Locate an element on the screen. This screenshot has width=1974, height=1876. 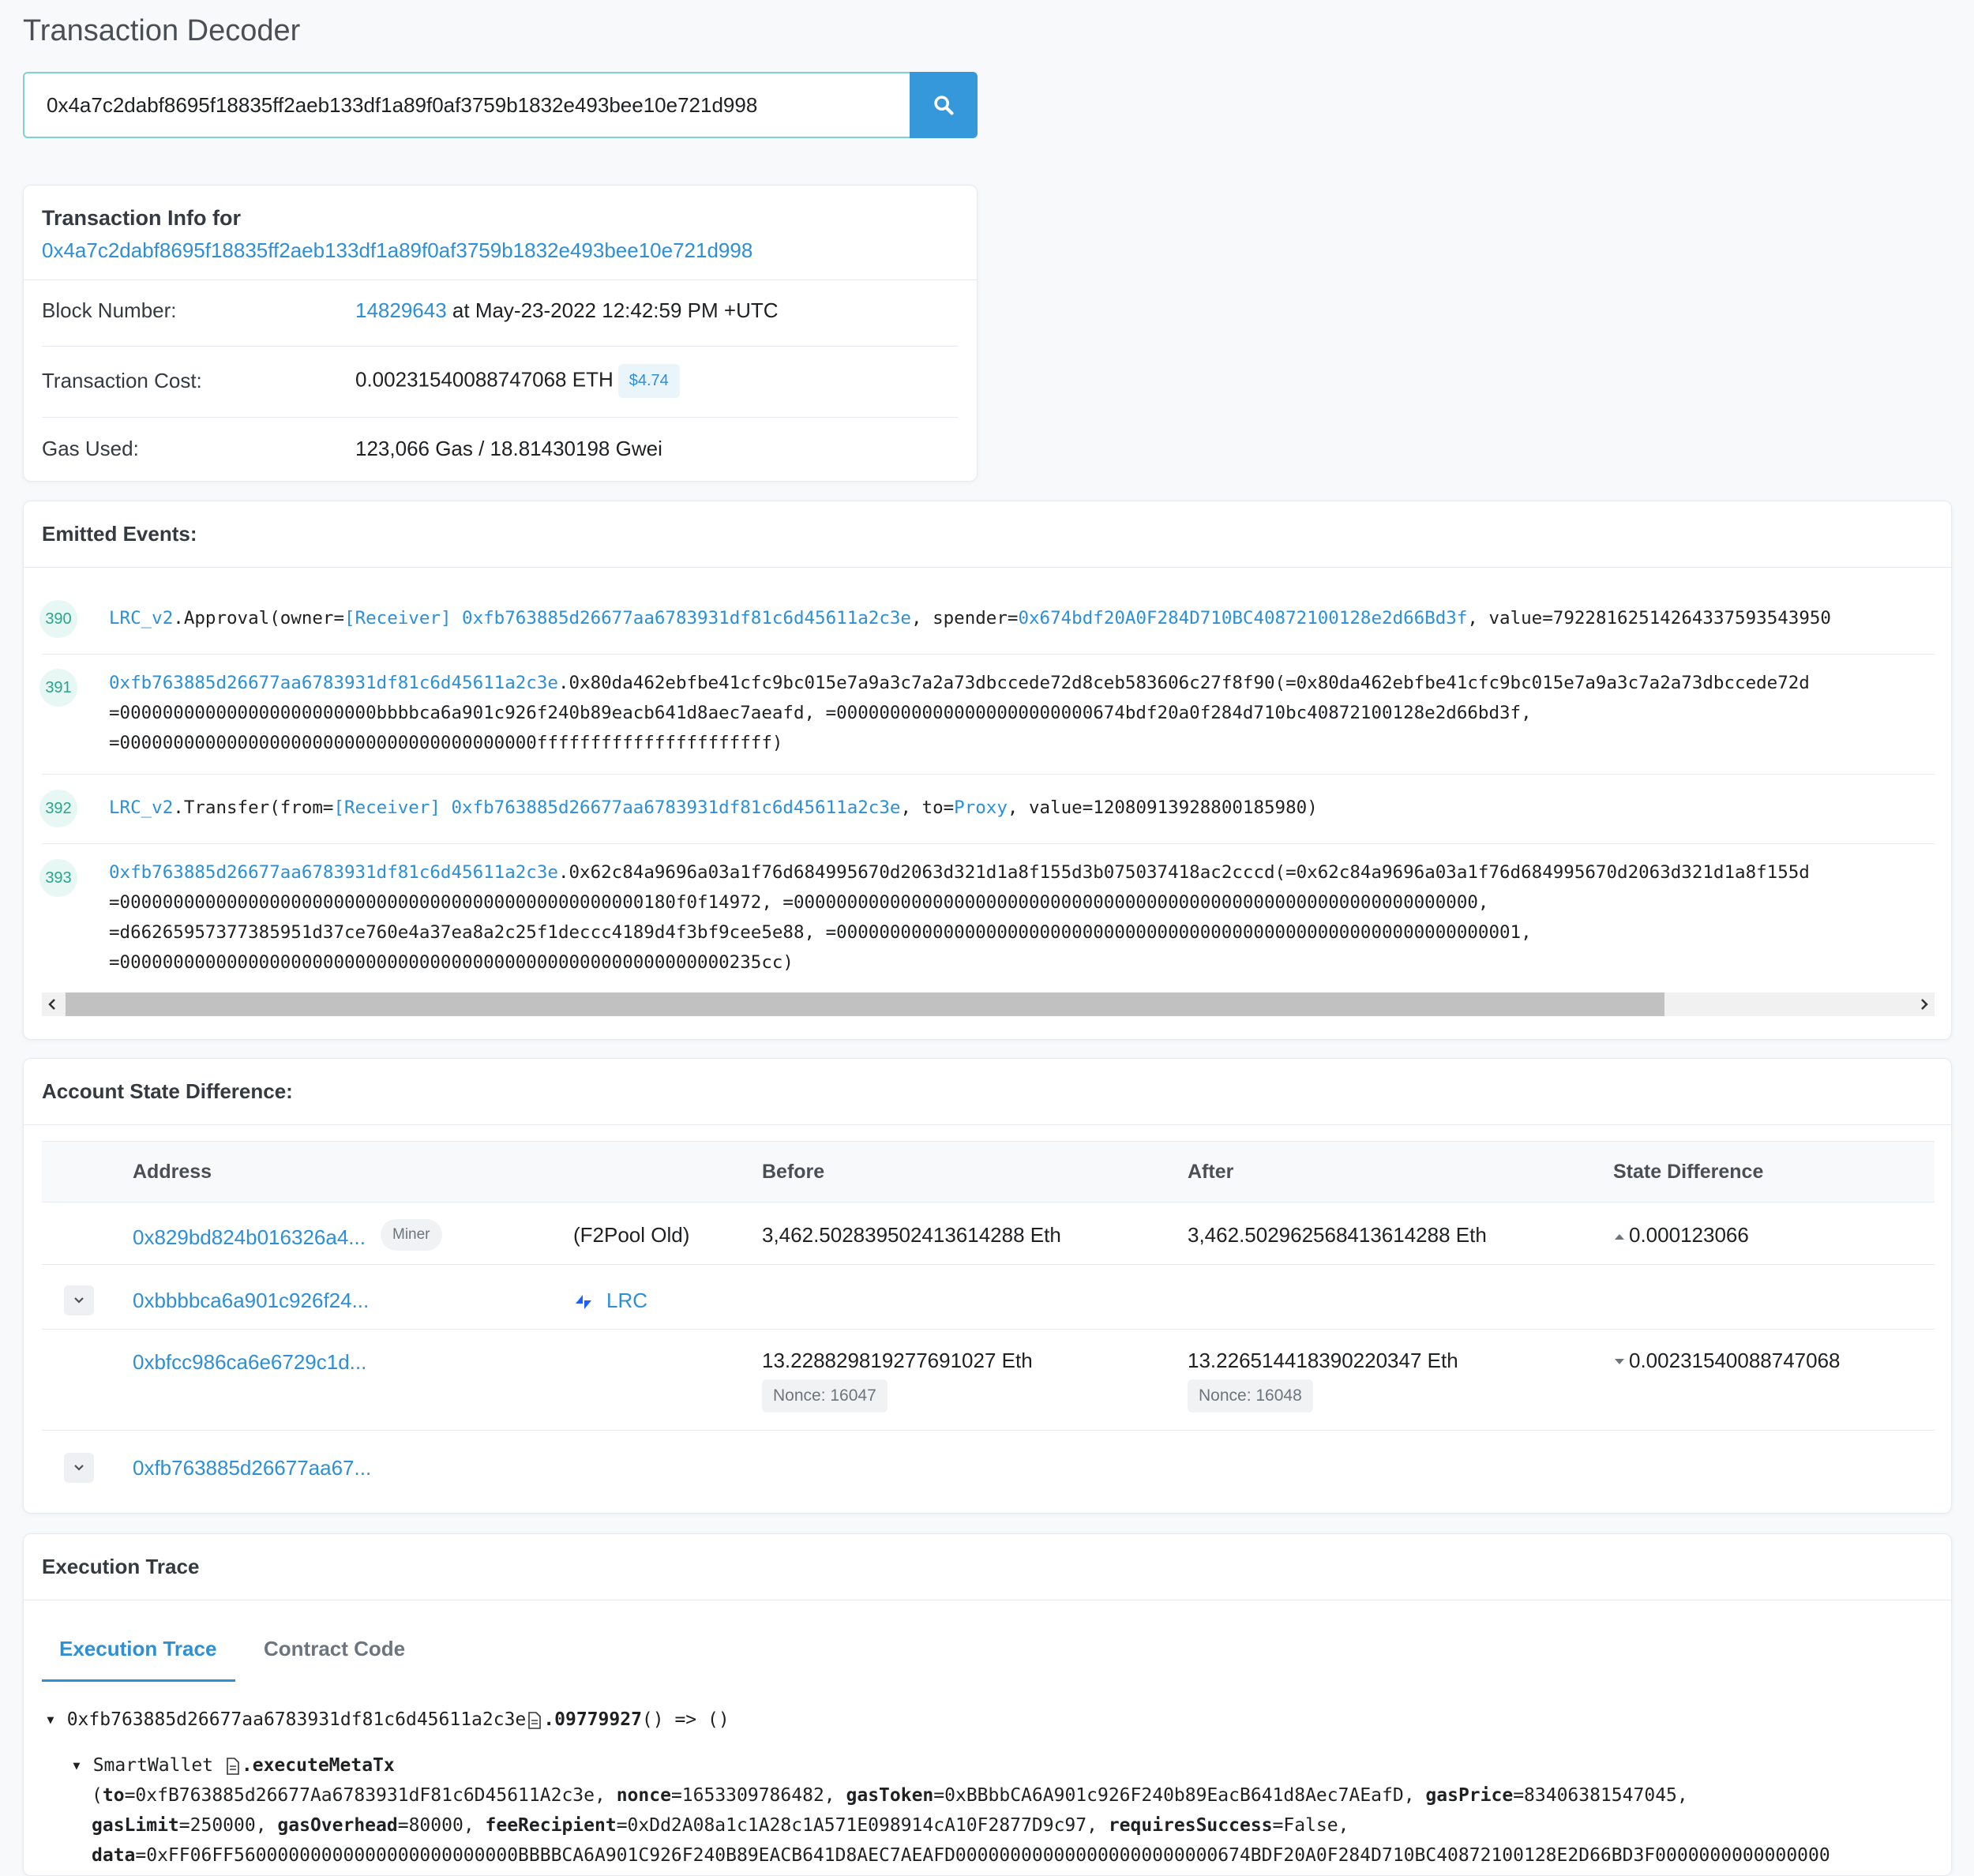
tx-hash-input is located at coordinates (466, 105).